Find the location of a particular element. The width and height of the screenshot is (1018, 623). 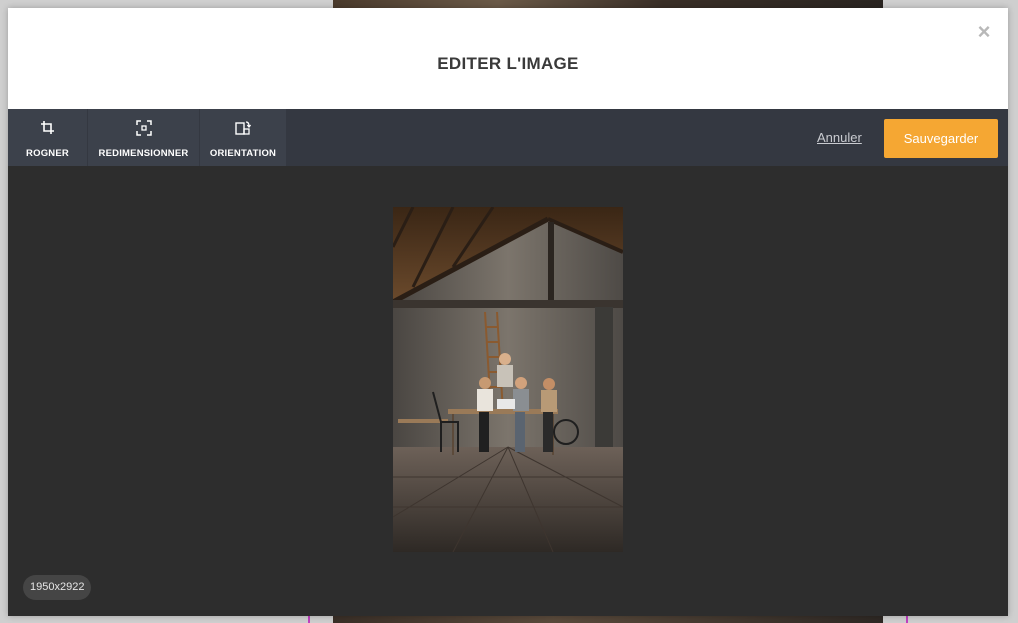

edited-image-preview is located at coordinates (508, 379).